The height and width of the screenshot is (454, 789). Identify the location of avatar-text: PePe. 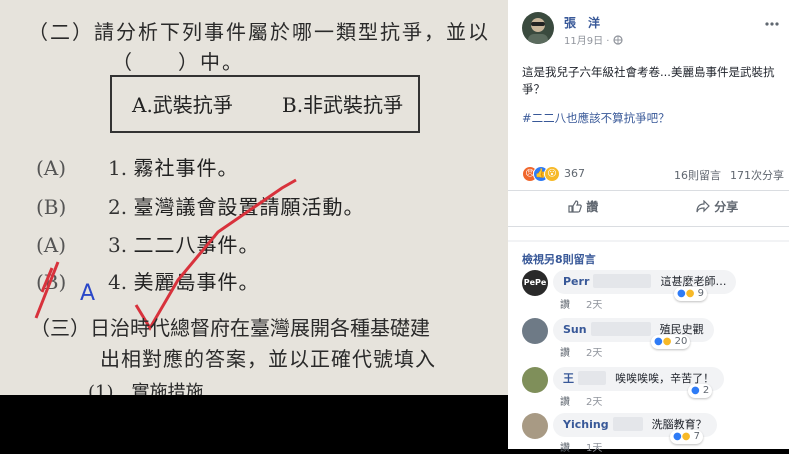
(535, 282).